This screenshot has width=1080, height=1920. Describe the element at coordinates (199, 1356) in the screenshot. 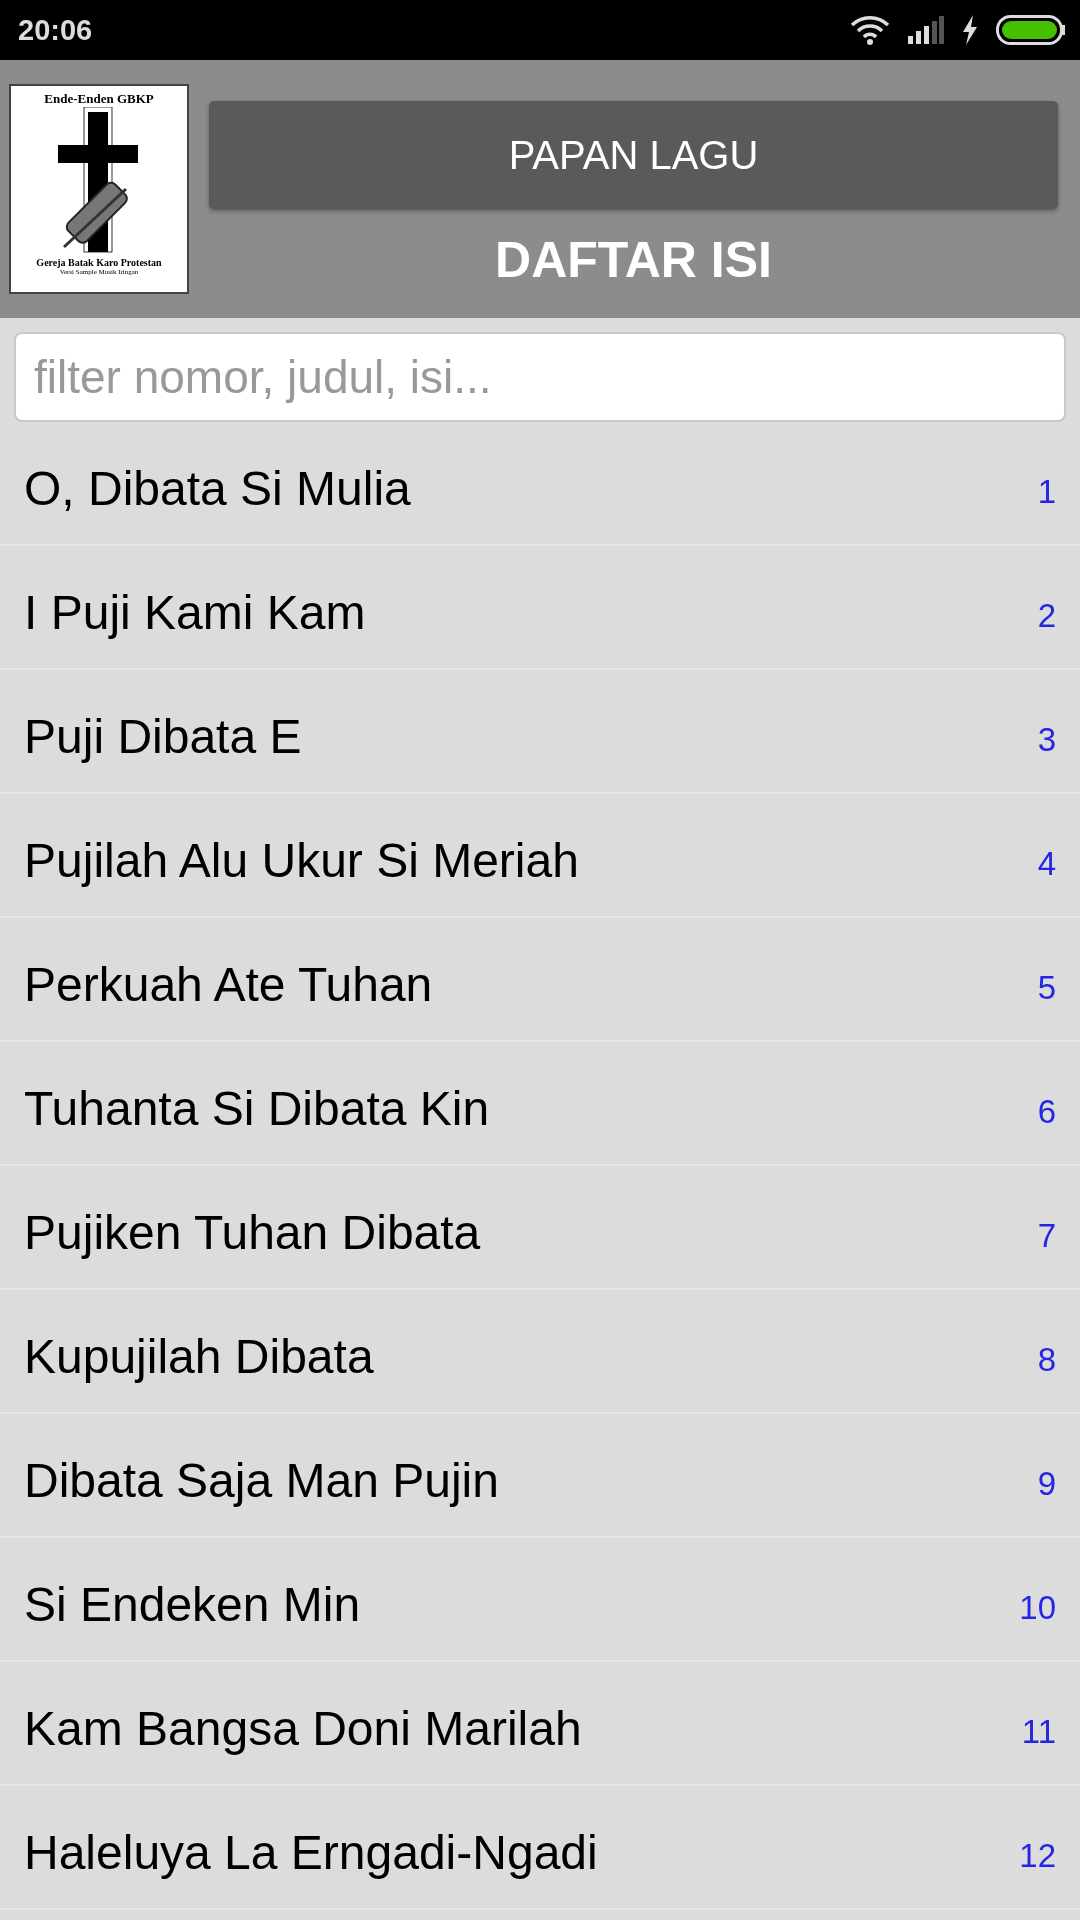

I see `song-title: Kupujilah Dibata` at that location.